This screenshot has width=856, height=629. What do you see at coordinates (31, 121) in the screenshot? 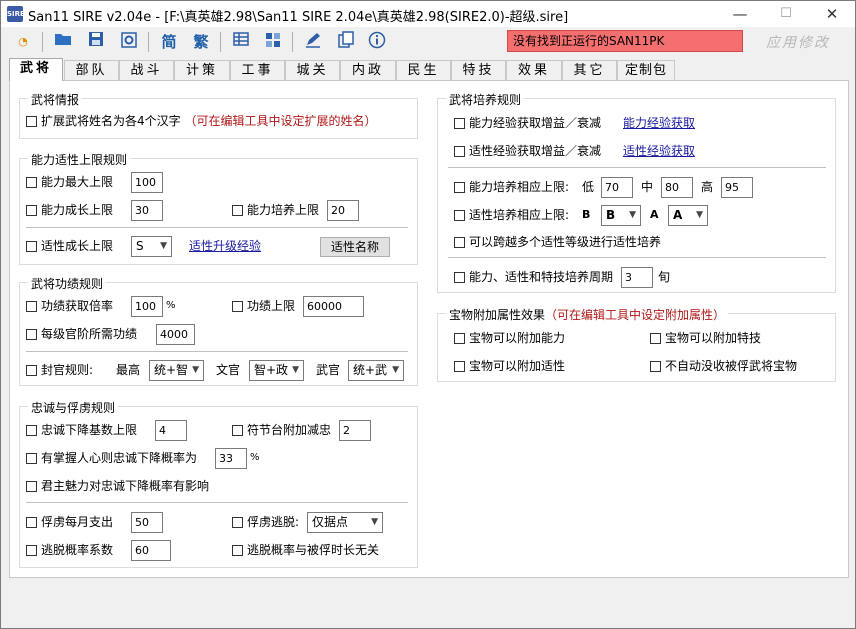
I see `checkbox-box` at bounding box center [31, 121].